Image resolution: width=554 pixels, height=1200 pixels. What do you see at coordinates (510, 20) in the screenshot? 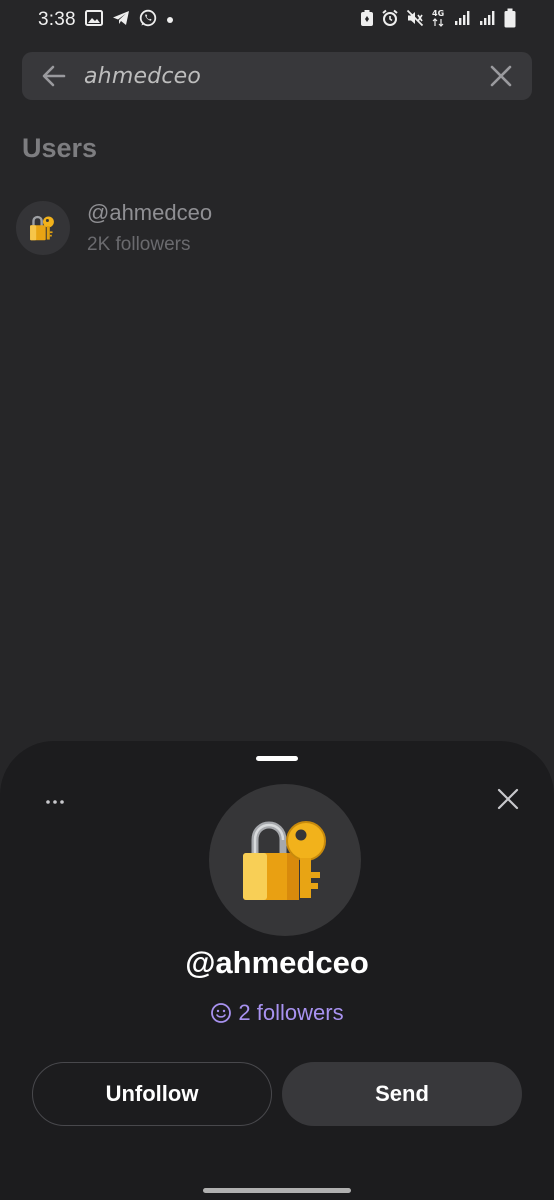
I see `battery-icon` at bounding box center [510, 20].